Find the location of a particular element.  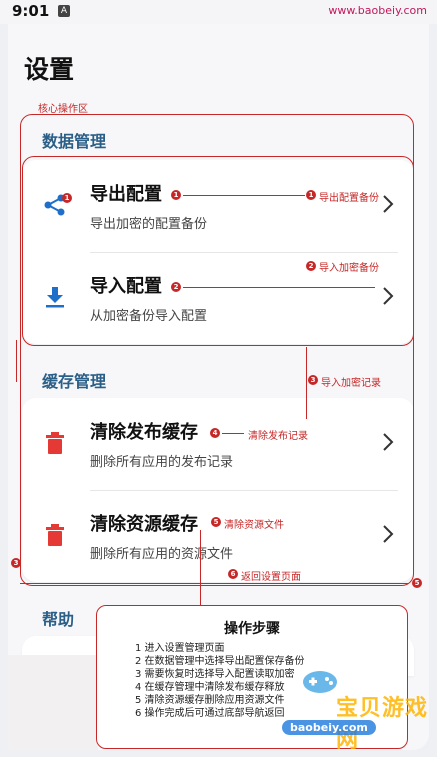

gamepad-logo-icon is located at coordinates (320, 682).